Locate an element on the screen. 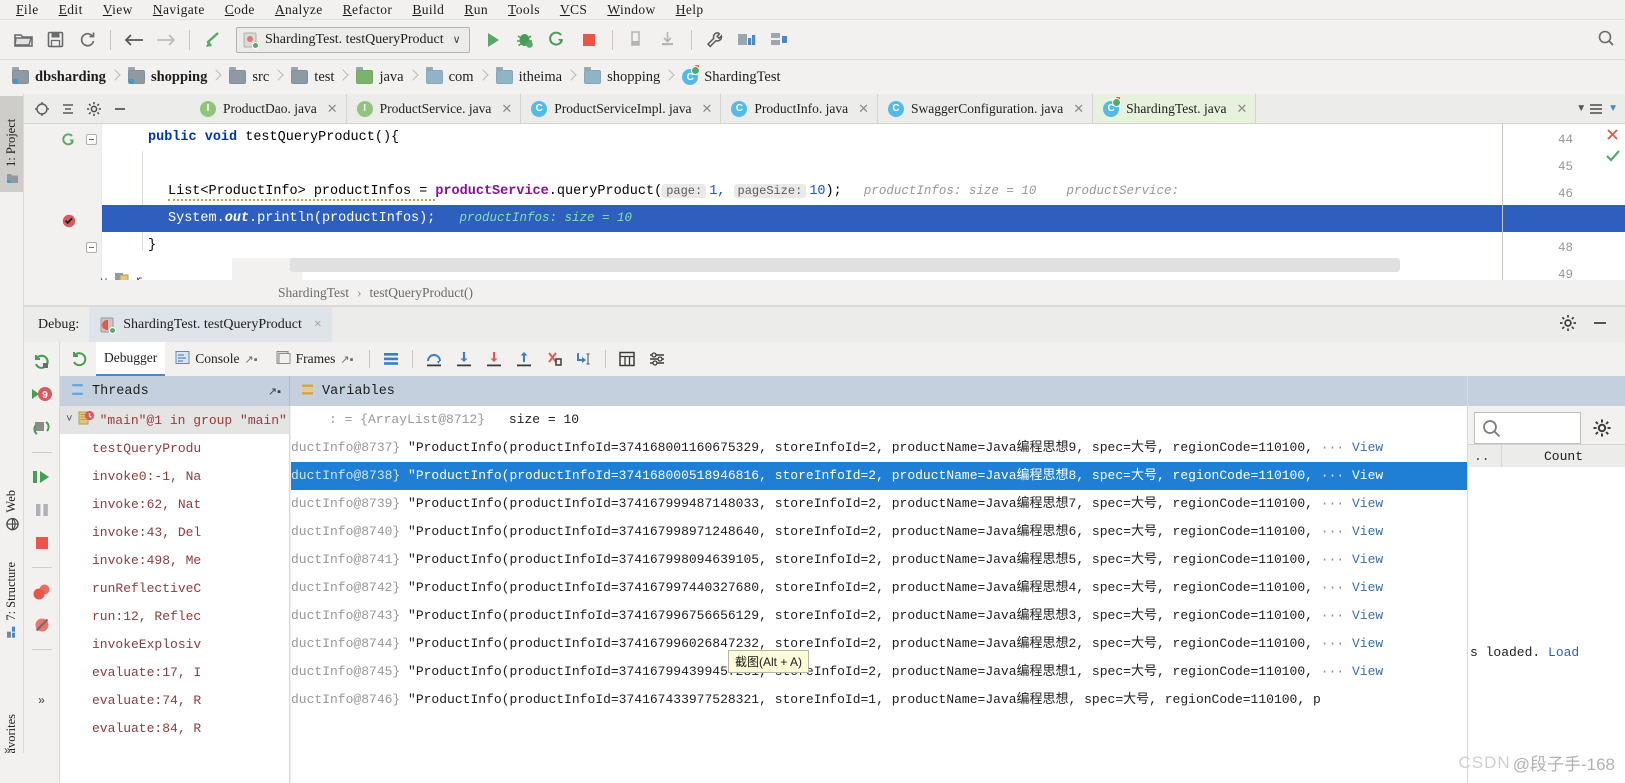 Image resolution: width=1625 pixels, height=783 pixels. forward-arrow-icon is located at coordinates (166, 40).